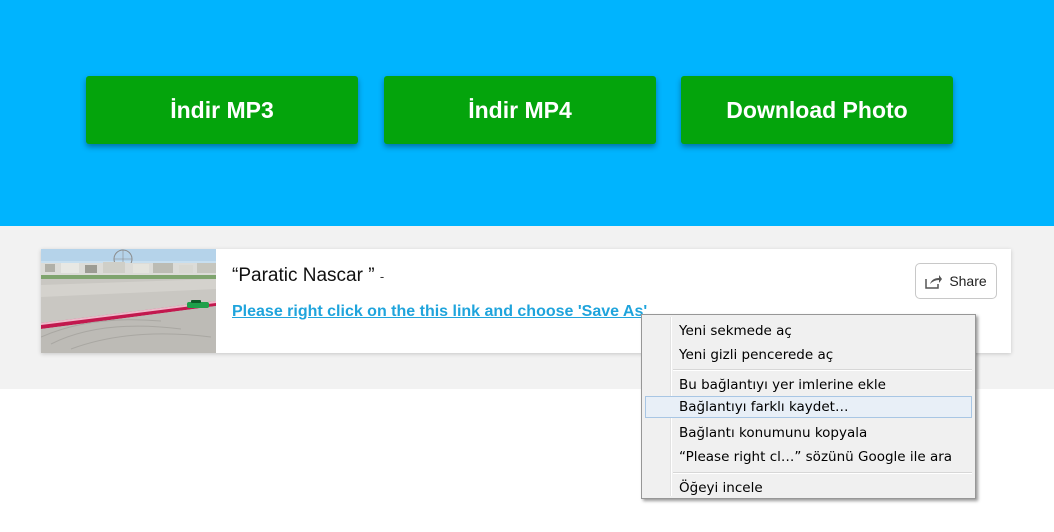 The image size is (1054, 532). I want to click on share-button: Share, so click(956, 281).